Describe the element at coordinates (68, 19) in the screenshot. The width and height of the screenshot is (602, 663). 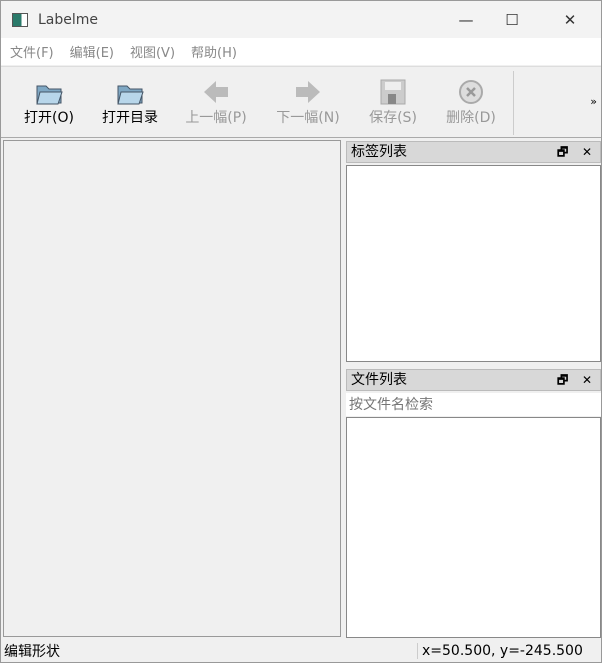
I see `window-title: Labelme` at that location.